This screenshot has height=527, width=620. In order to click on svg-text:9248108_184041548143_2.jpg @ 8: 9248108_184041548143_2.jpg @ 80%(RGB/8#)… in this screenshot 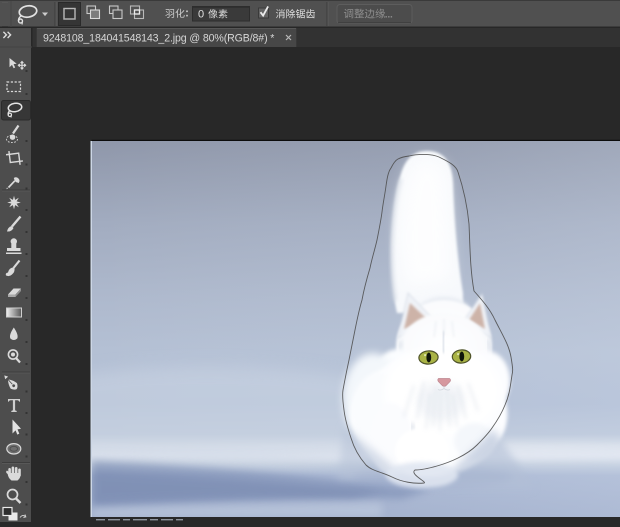, I will do `click(158, 39)`.